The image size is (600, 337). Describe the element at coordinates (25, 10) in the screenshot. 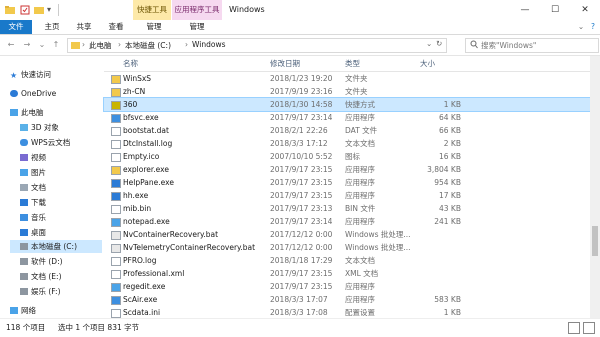

I see `properties-icon` at that location.